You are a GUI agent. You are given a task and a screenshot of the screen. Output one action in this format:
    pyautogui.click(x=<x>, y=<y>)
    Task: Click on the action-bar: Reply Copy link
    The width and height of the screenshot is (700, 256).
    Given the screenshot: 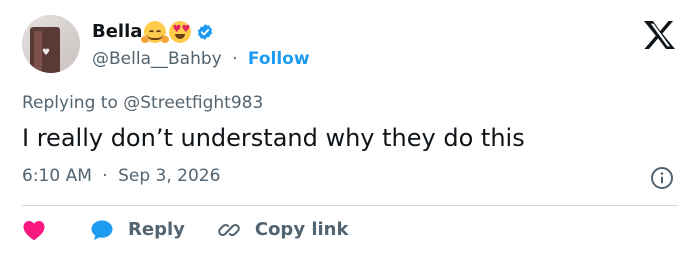 What is the action you would take?
    pyautogui.click(x=185, y=230)
    